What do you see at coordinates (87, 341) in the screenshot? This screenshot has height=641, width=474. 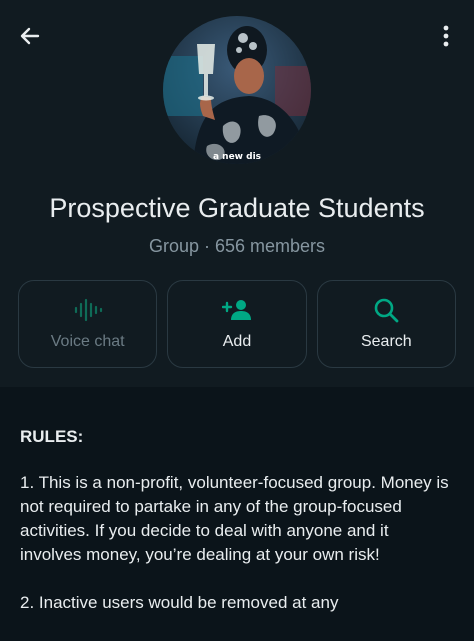 I see `voice-chat-label: Voice chat` at bounding box center [87, 341].